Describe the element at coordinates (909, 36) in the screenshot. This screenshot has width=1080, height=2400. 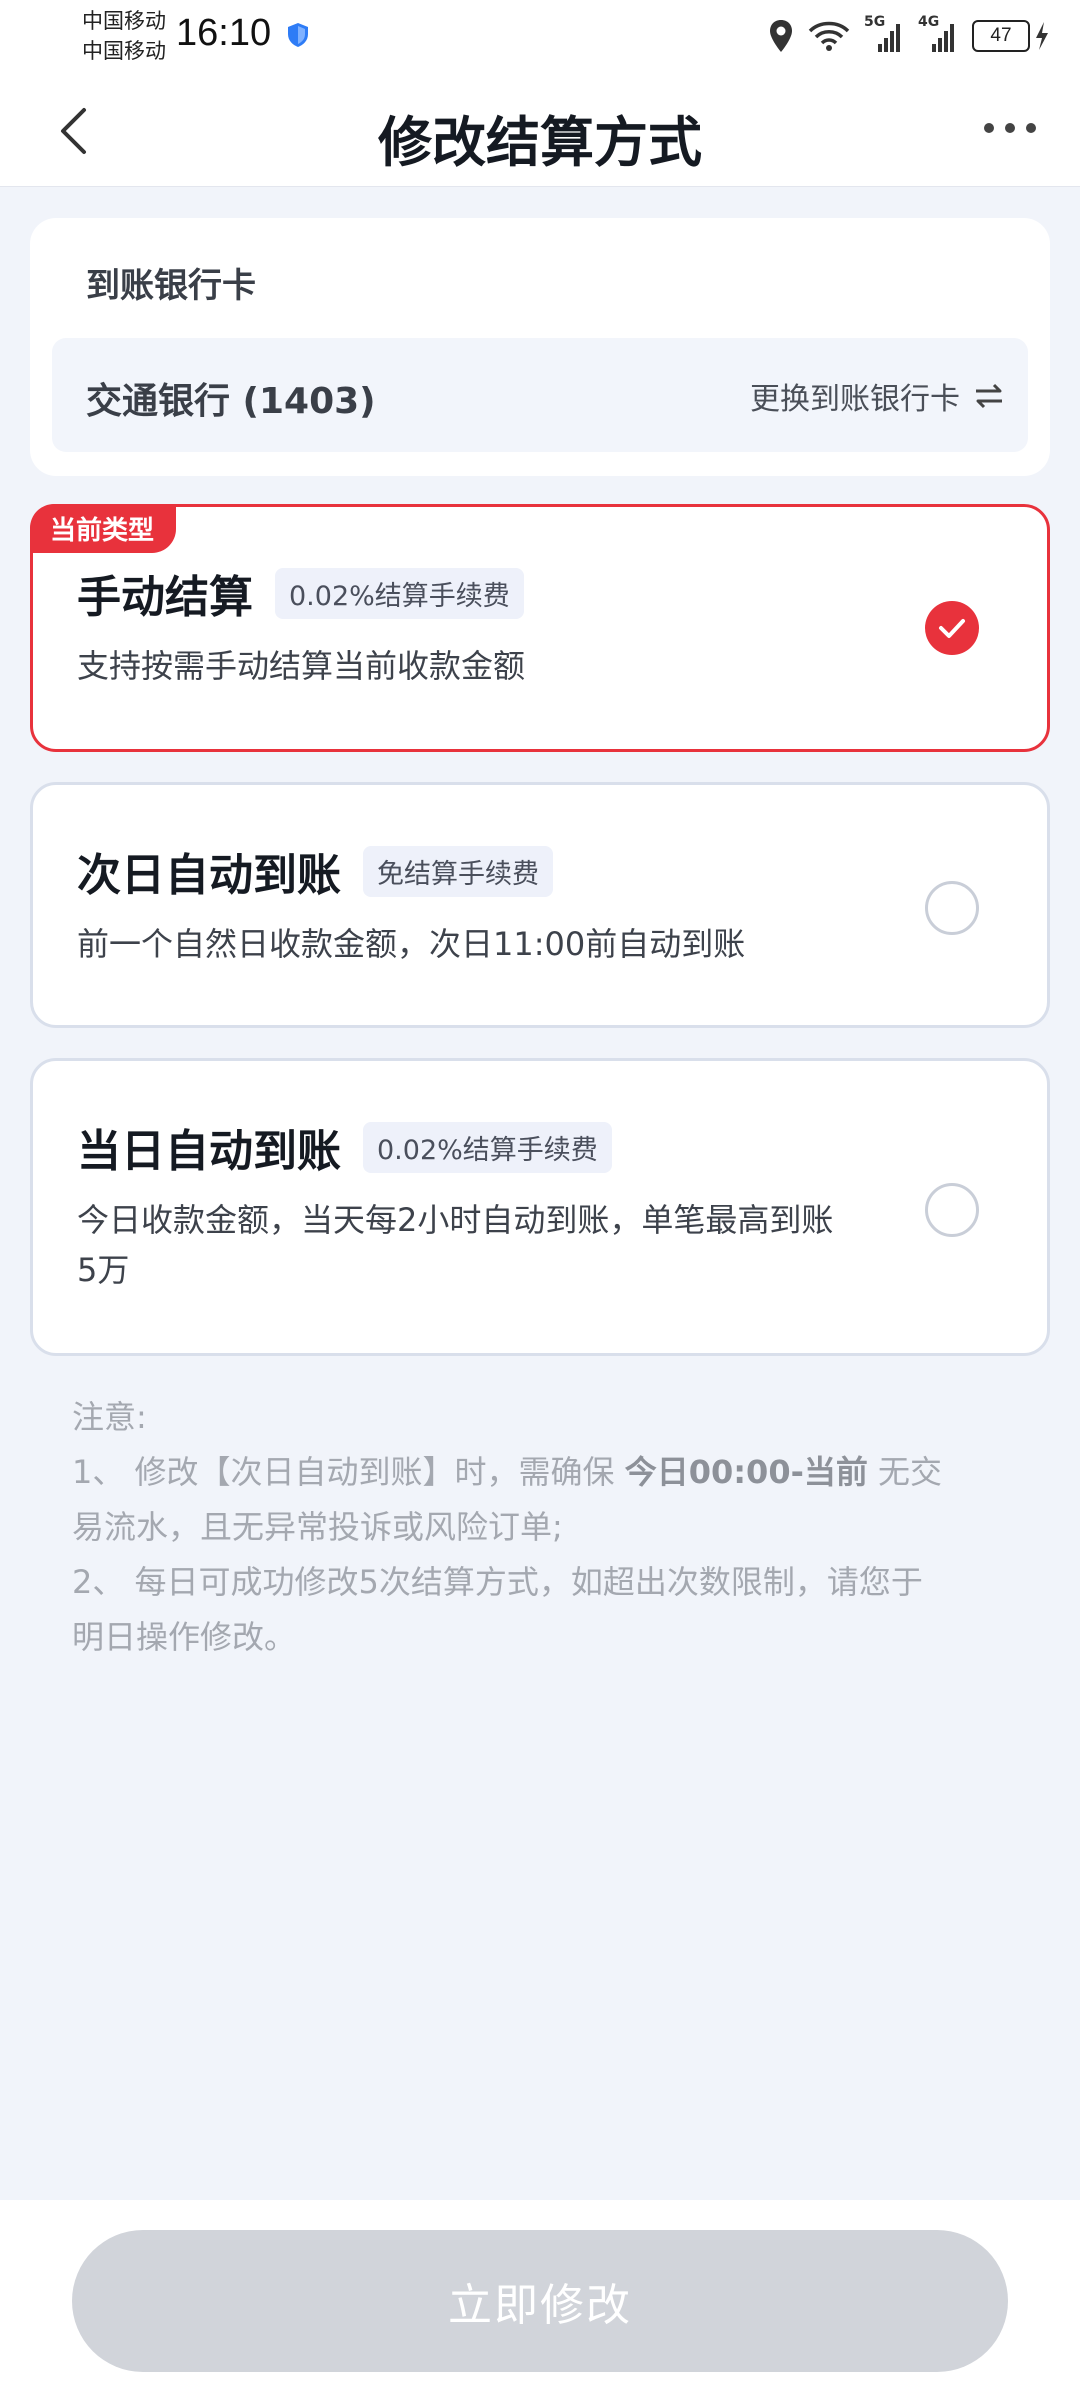
I see `status-icons: 5G 4G 47` at that location.